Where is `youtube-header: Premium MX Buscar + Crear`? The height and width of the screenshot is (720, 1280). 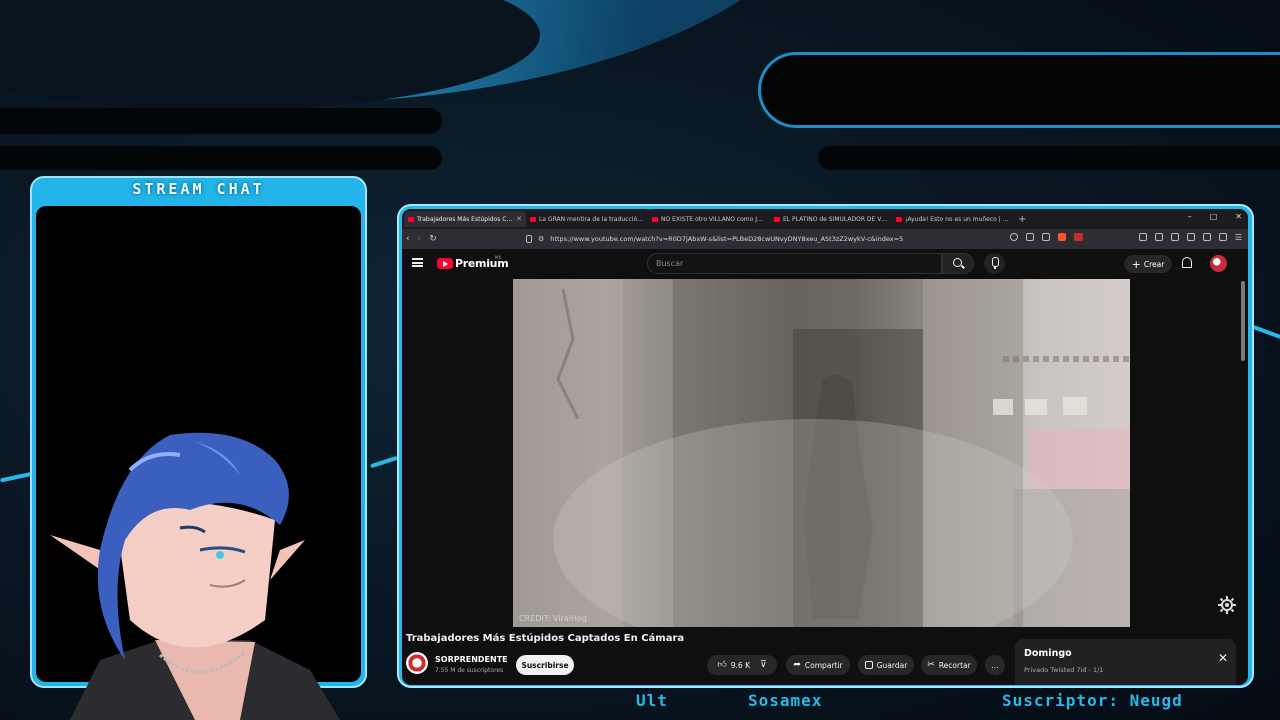
youtube-header: Premium MX Buscar + Crear is located at coordinates (825, 264).